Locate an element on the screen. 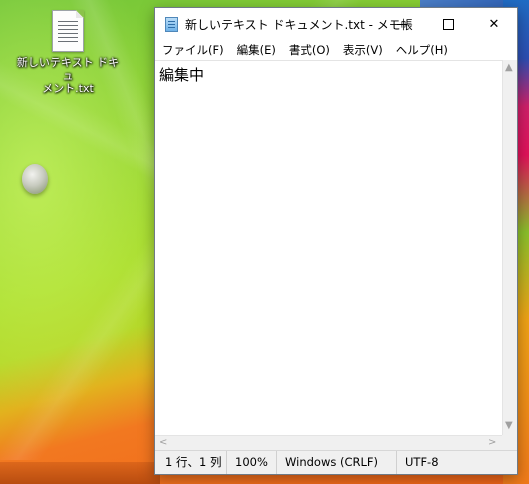  line-ending: Windows (CRLF) is located at coordinates (336, 462).